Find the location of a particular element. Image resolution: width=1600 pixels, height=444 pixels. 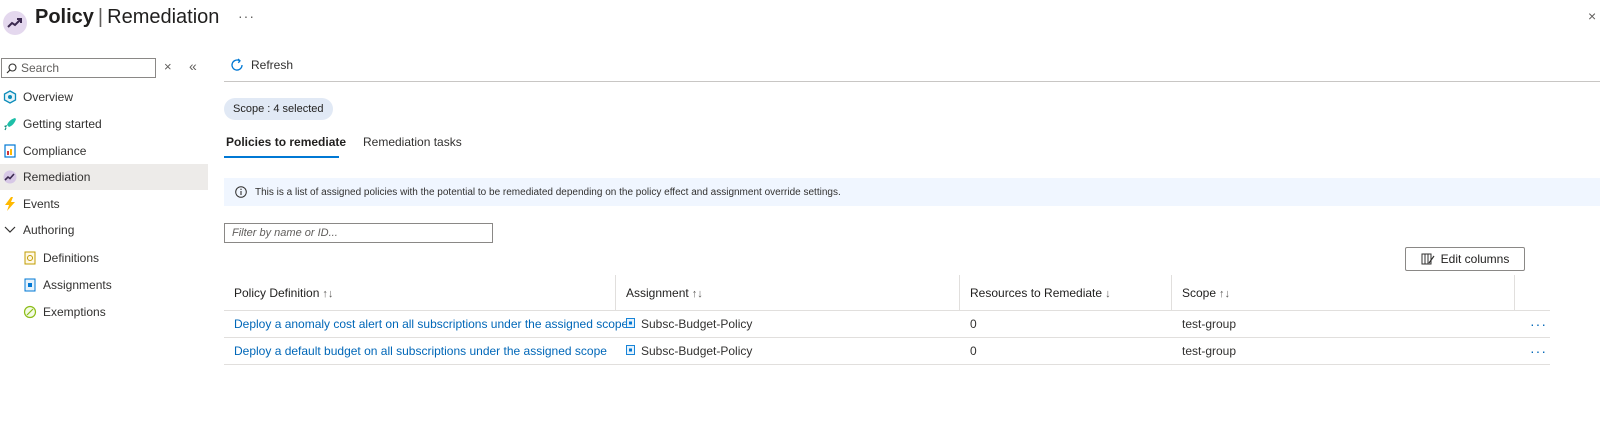

blade-header: Policy | Remediation ··· × is located at coordinates (800, 25).